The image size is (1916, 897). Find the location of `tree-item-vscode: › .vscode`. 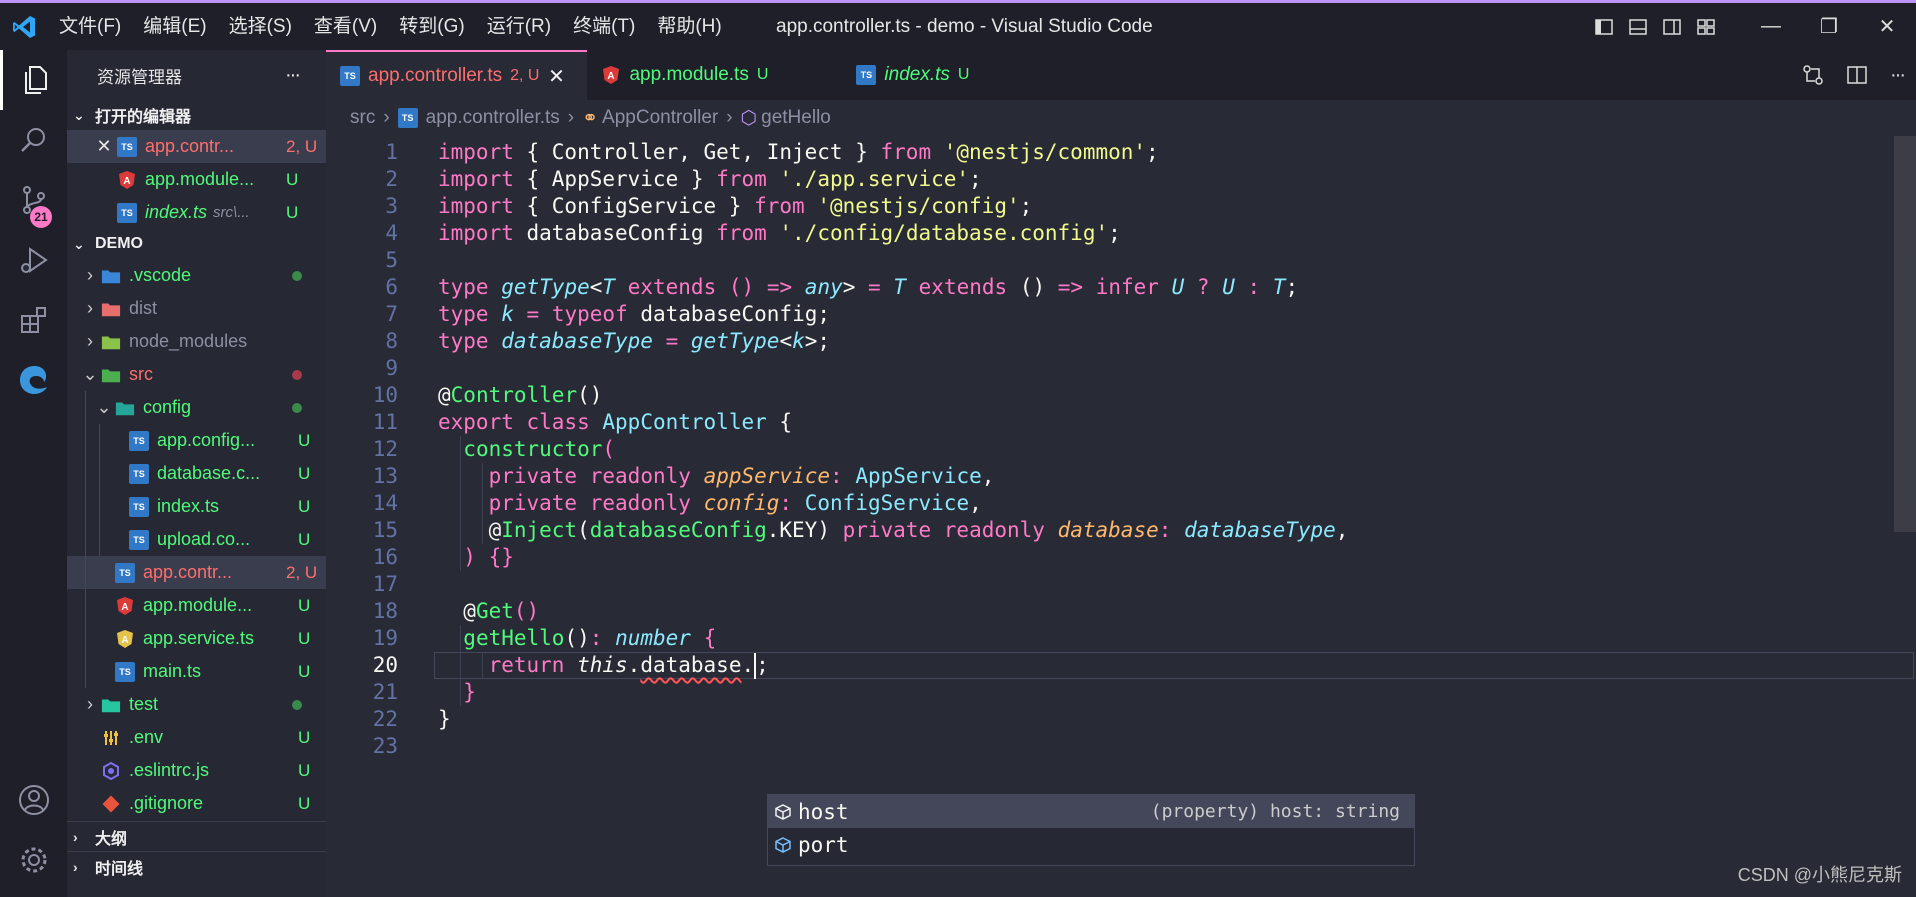

tree-item-vscode: › .vscode is located at coordinates (196, 275).